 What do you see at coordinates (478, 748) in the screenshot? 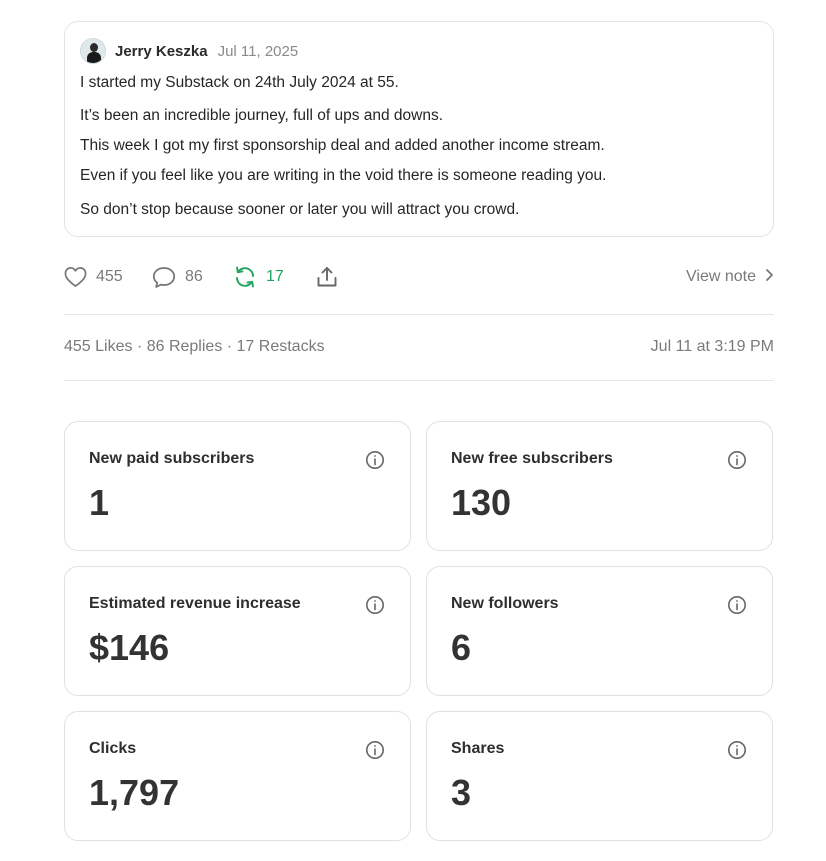
I see `metric-label: Shares` at bounding box center [478, 748].